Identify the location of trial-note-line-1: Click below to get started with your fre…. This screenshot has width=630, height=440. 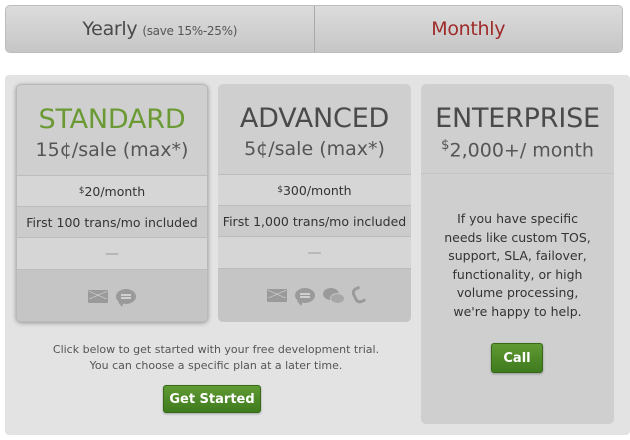
(216, 349).